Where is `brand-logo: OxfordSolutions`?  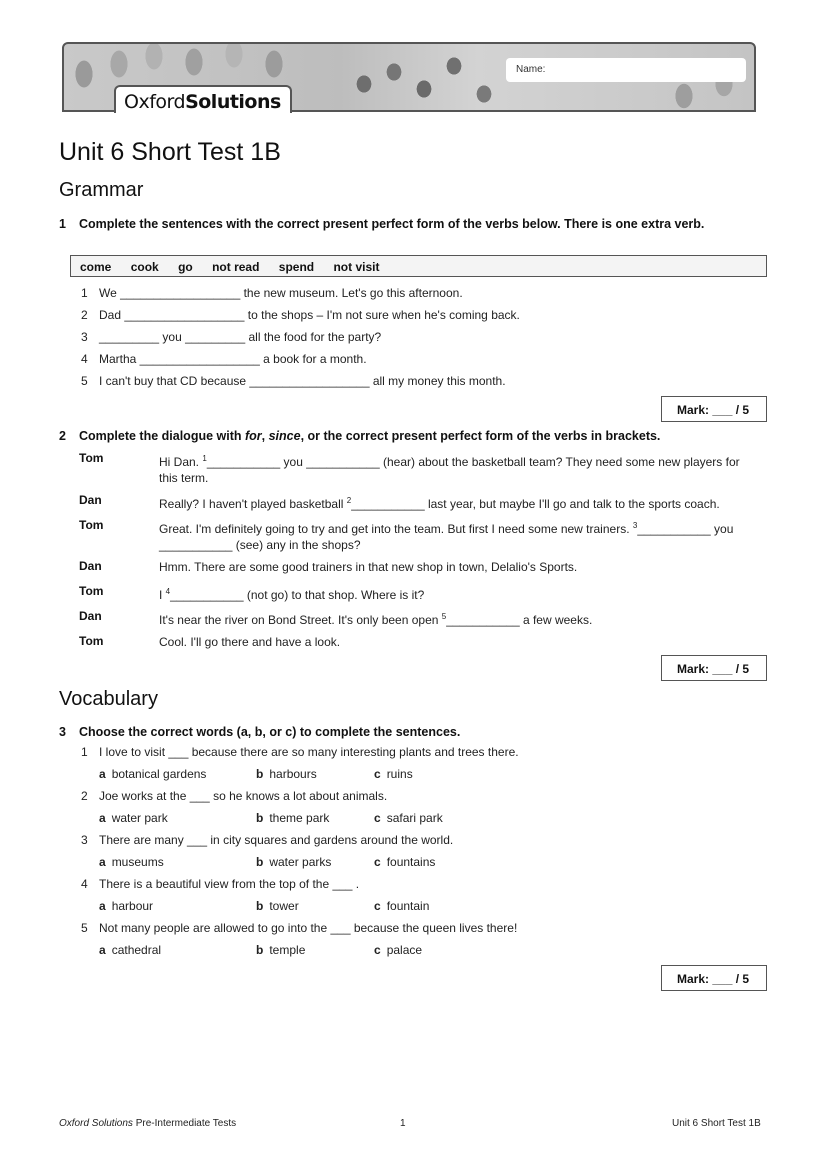 brand-logo: OxfordSolutions is located at coordinates (203, 99).